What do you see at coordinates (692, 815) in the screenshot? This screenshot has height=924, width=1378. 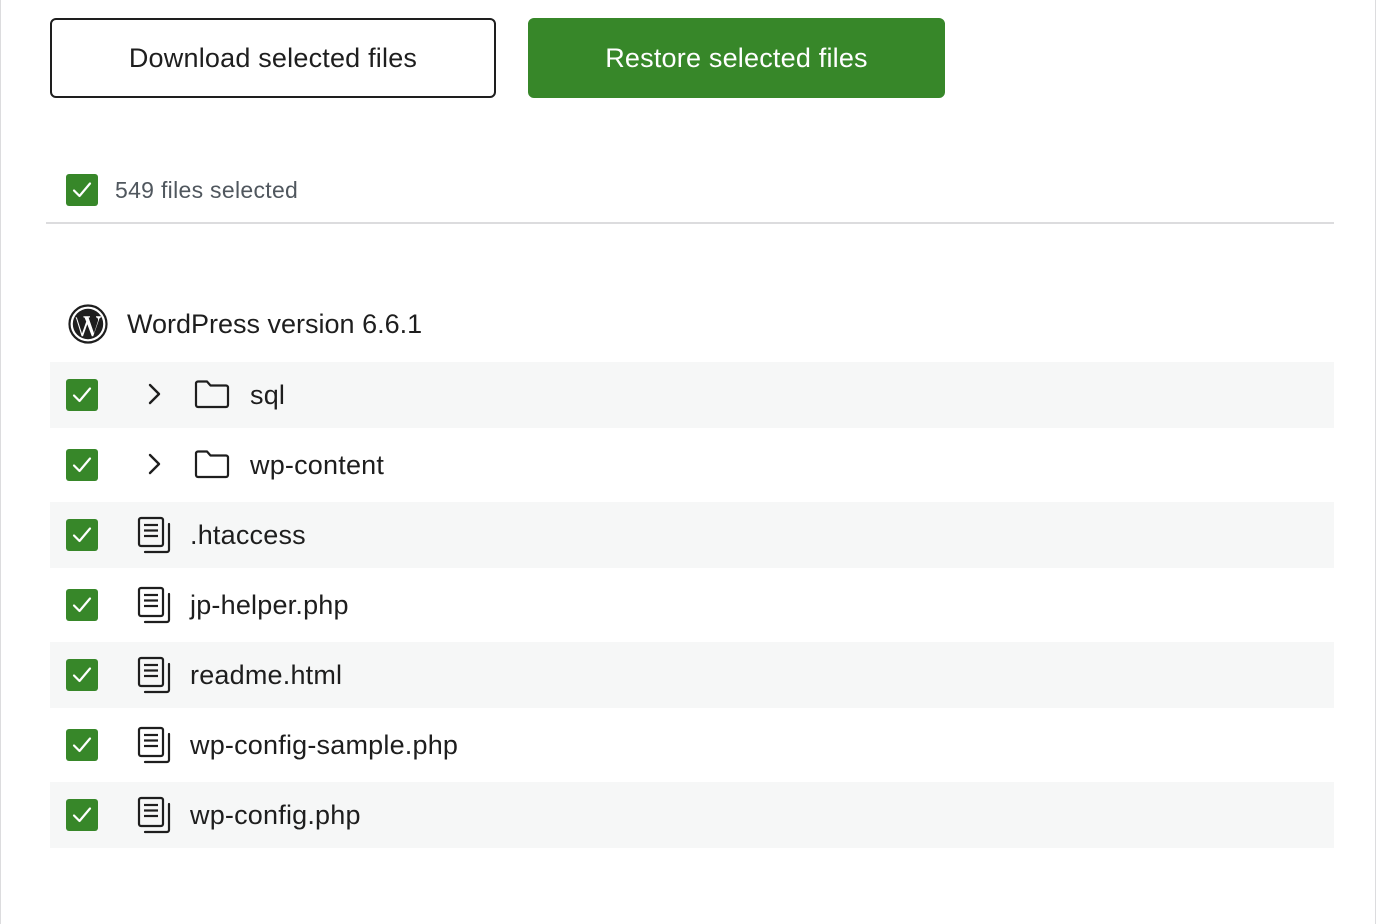 I see `list-item: wp-config.php` at bounding box center [692, 815].